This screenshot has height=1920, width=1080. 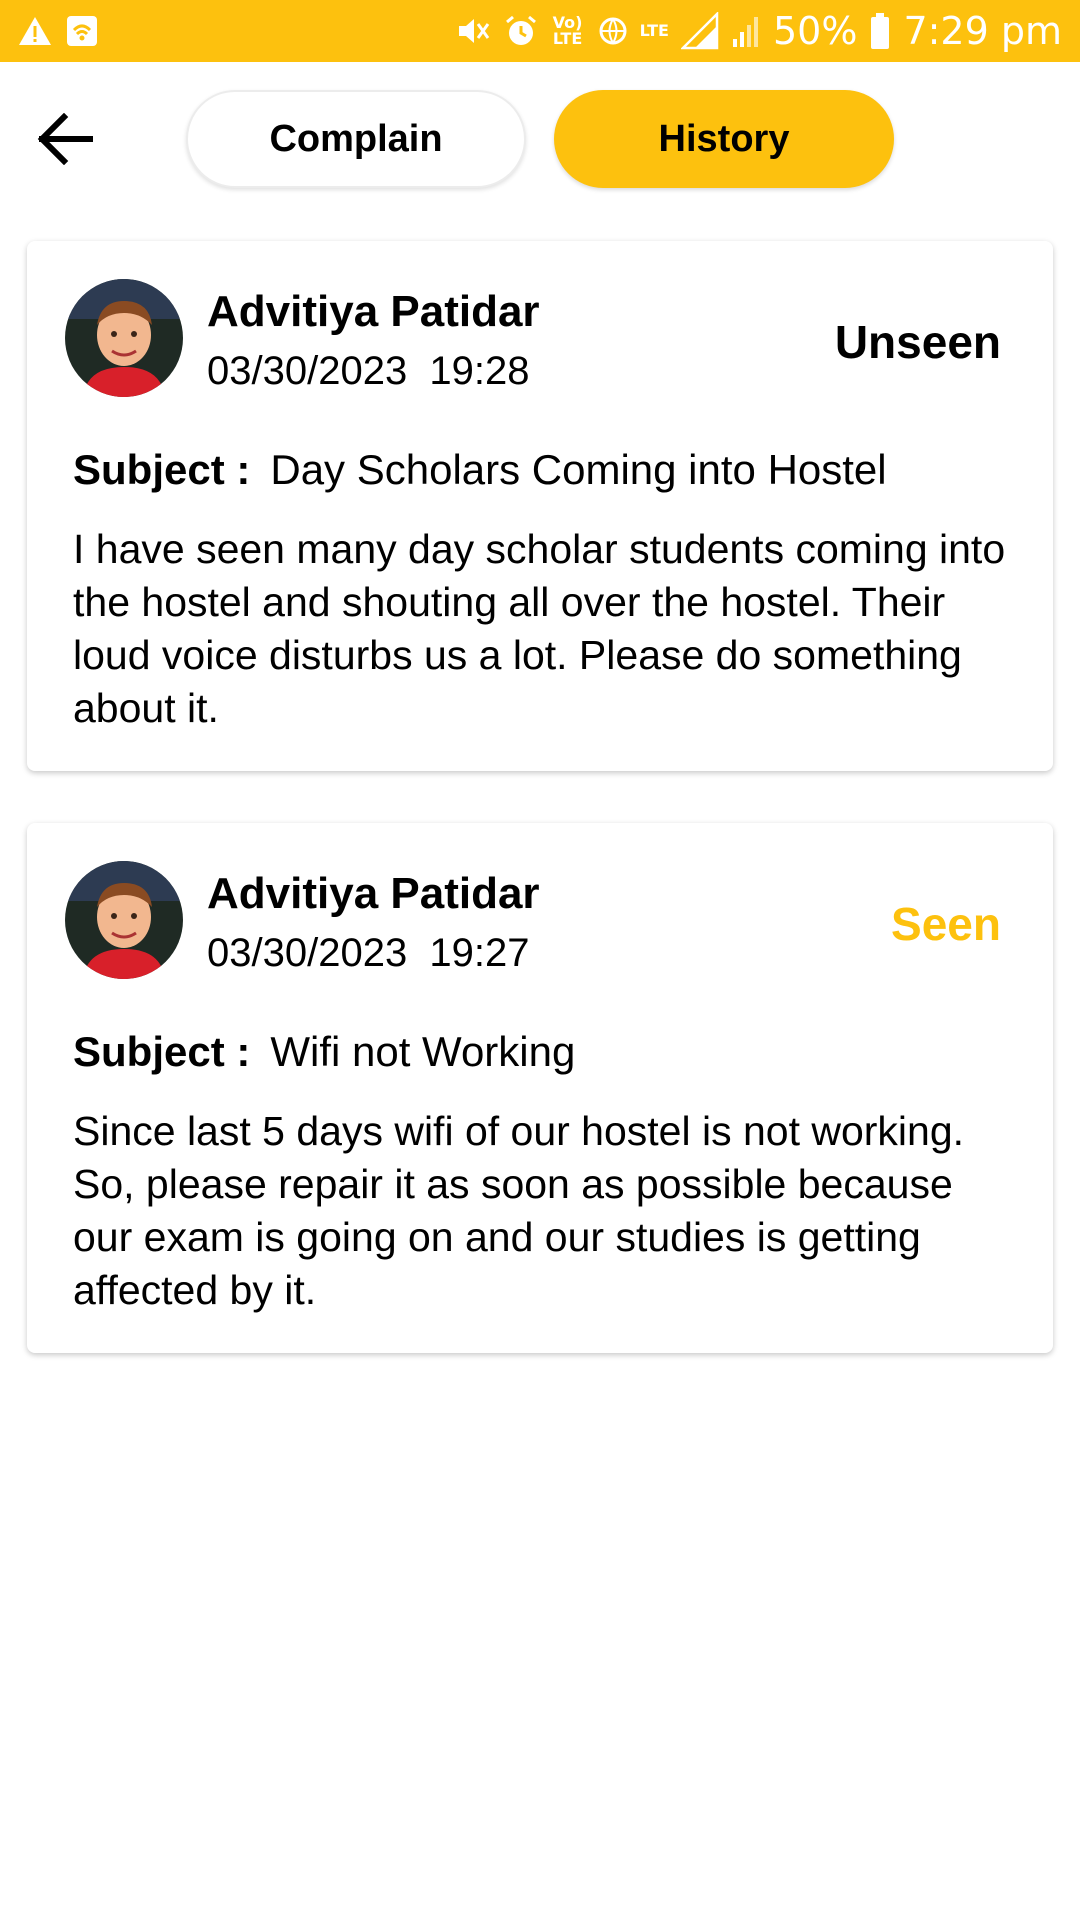 I want to click on top-bar: Complain History, so click(x=540, y=142).